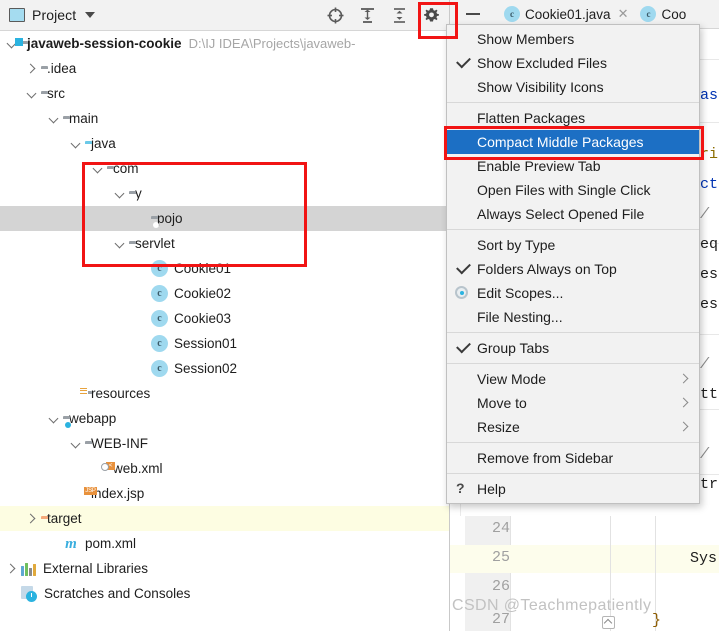 The width and height of the screenshot is (719, 631). Describe the element at coordinates (500, 586) in the screenshot. I see `line-number: 26` at that location.